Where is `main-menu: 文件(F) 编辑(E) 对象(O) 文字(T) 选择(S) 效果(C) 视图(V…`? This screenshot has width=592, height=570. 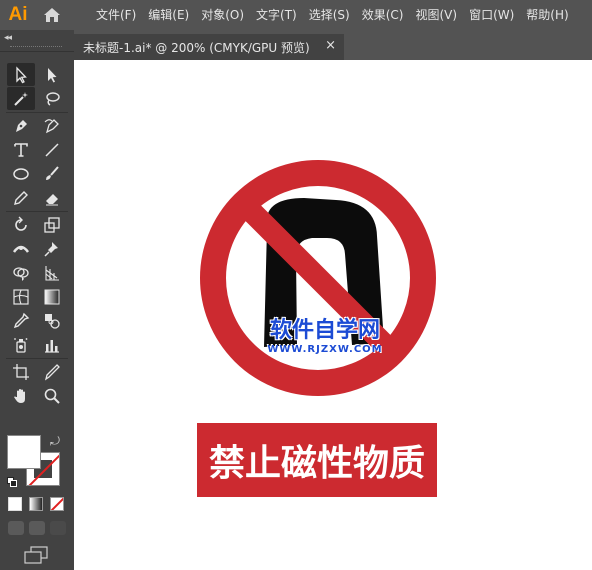
main-menu: 文件(F) 编辑(E) 对象(O) 文字(T) 选择(S) 效果(C) 视图(V… is located at coordinates (332, 15).